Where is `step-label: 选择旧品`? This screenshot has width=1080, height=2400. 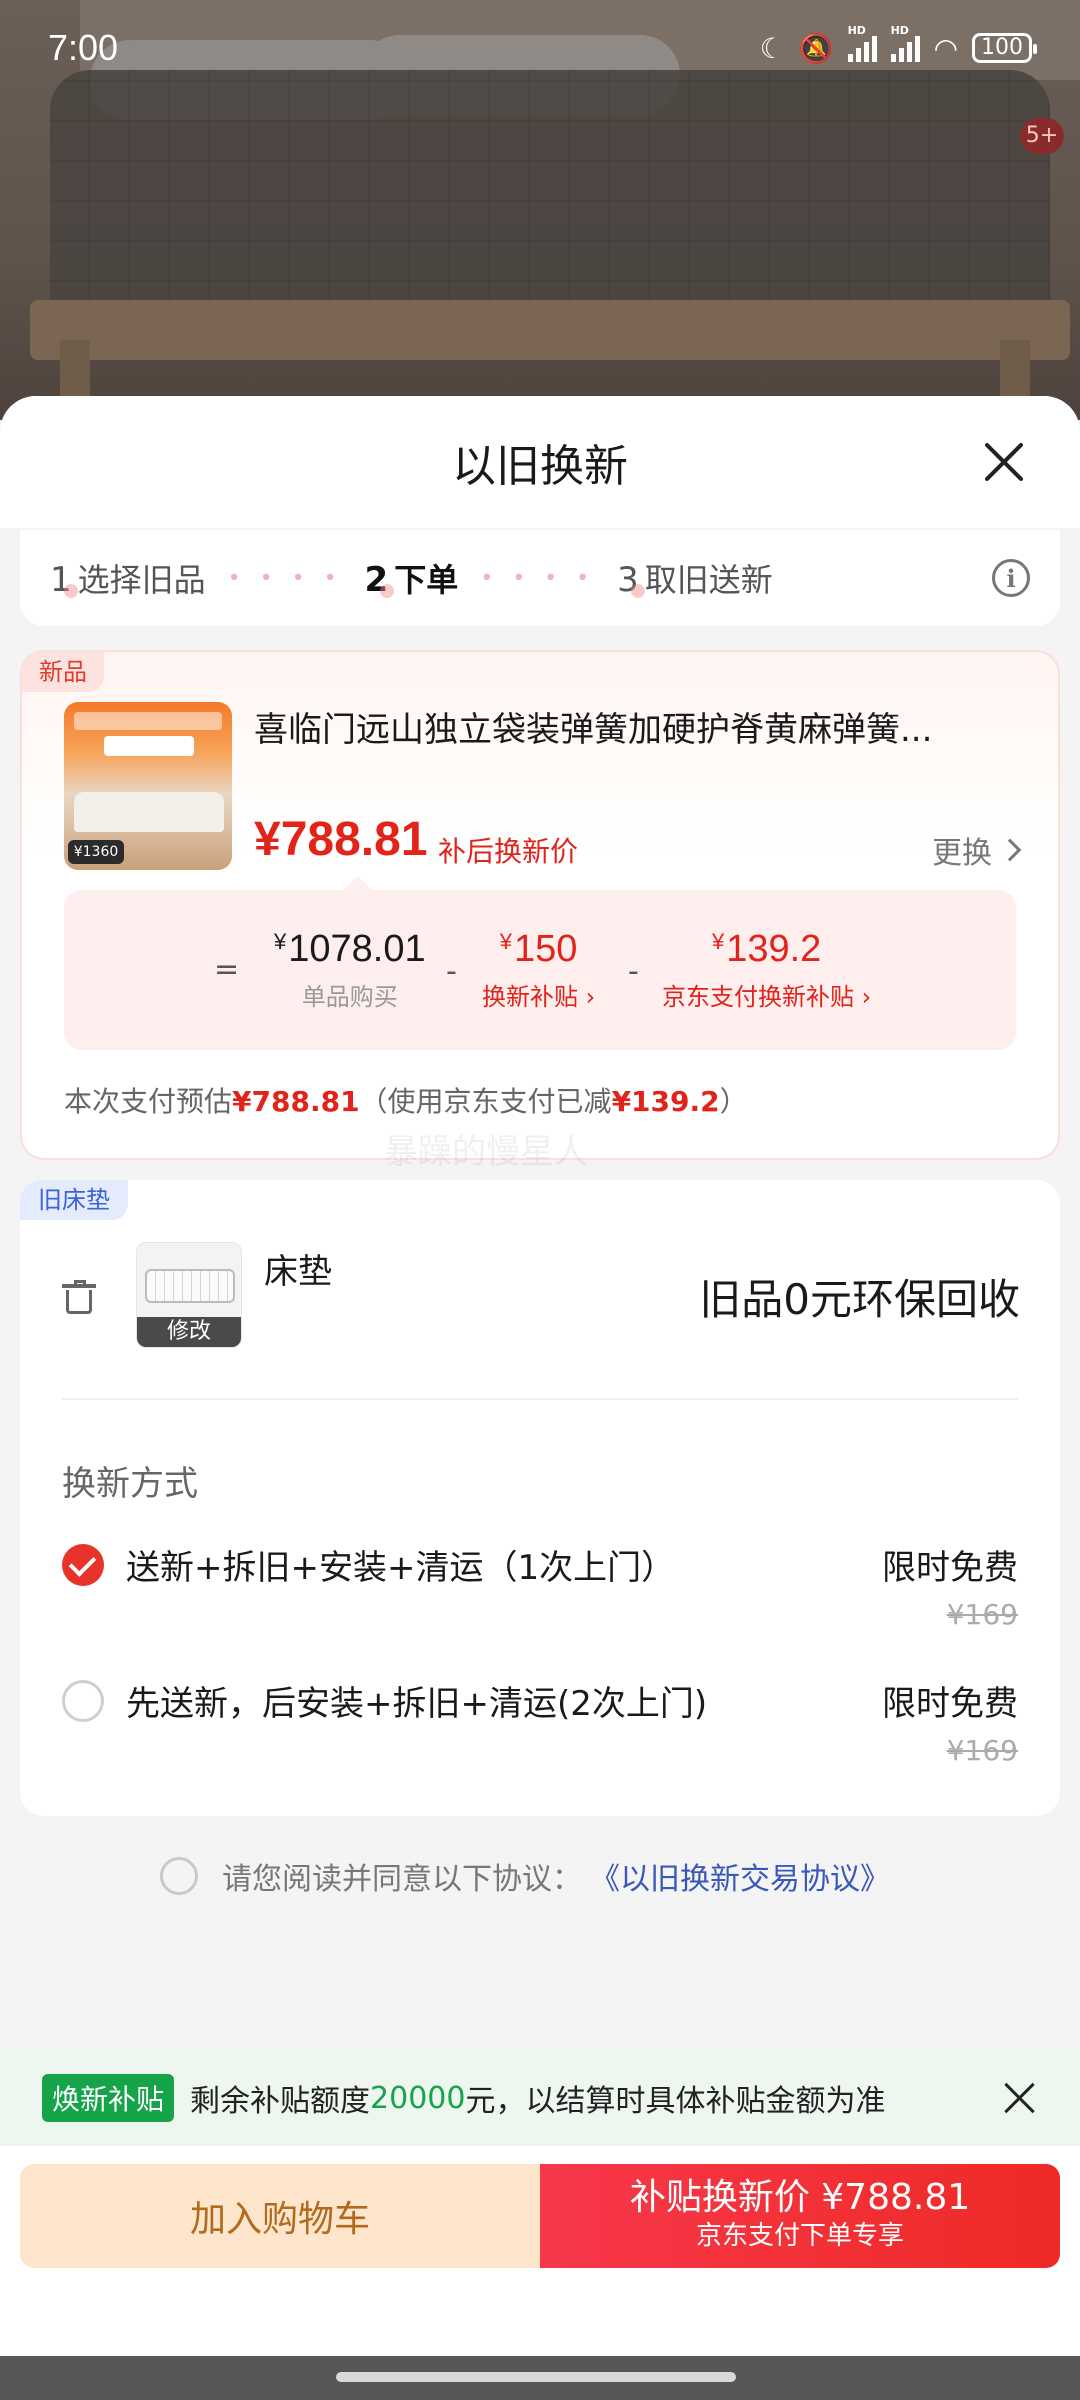
step-label: 选择旧品 is located at coordinates (141, 580).